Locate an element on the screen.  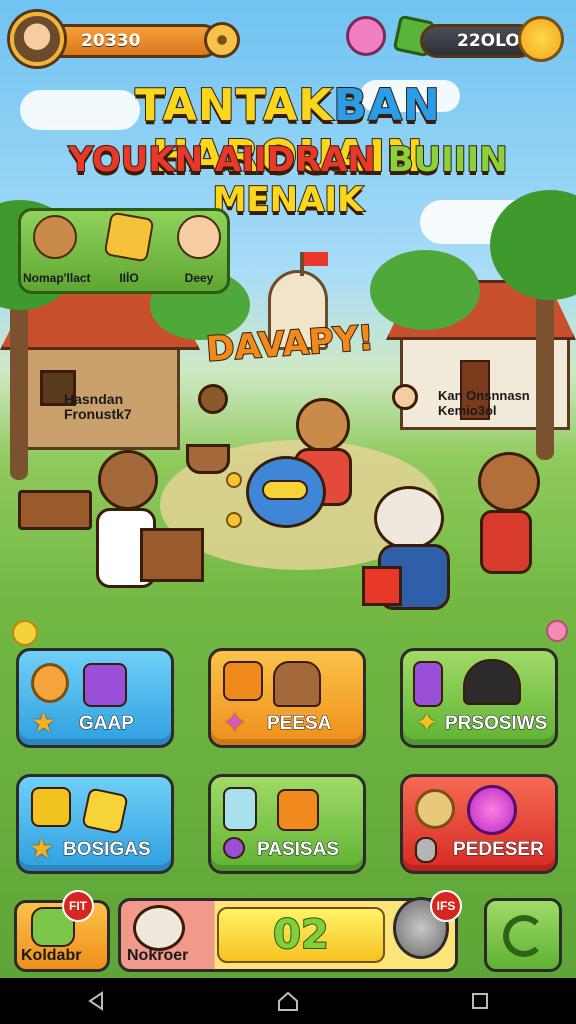
tool-icon is located at coordinates (426, 850).